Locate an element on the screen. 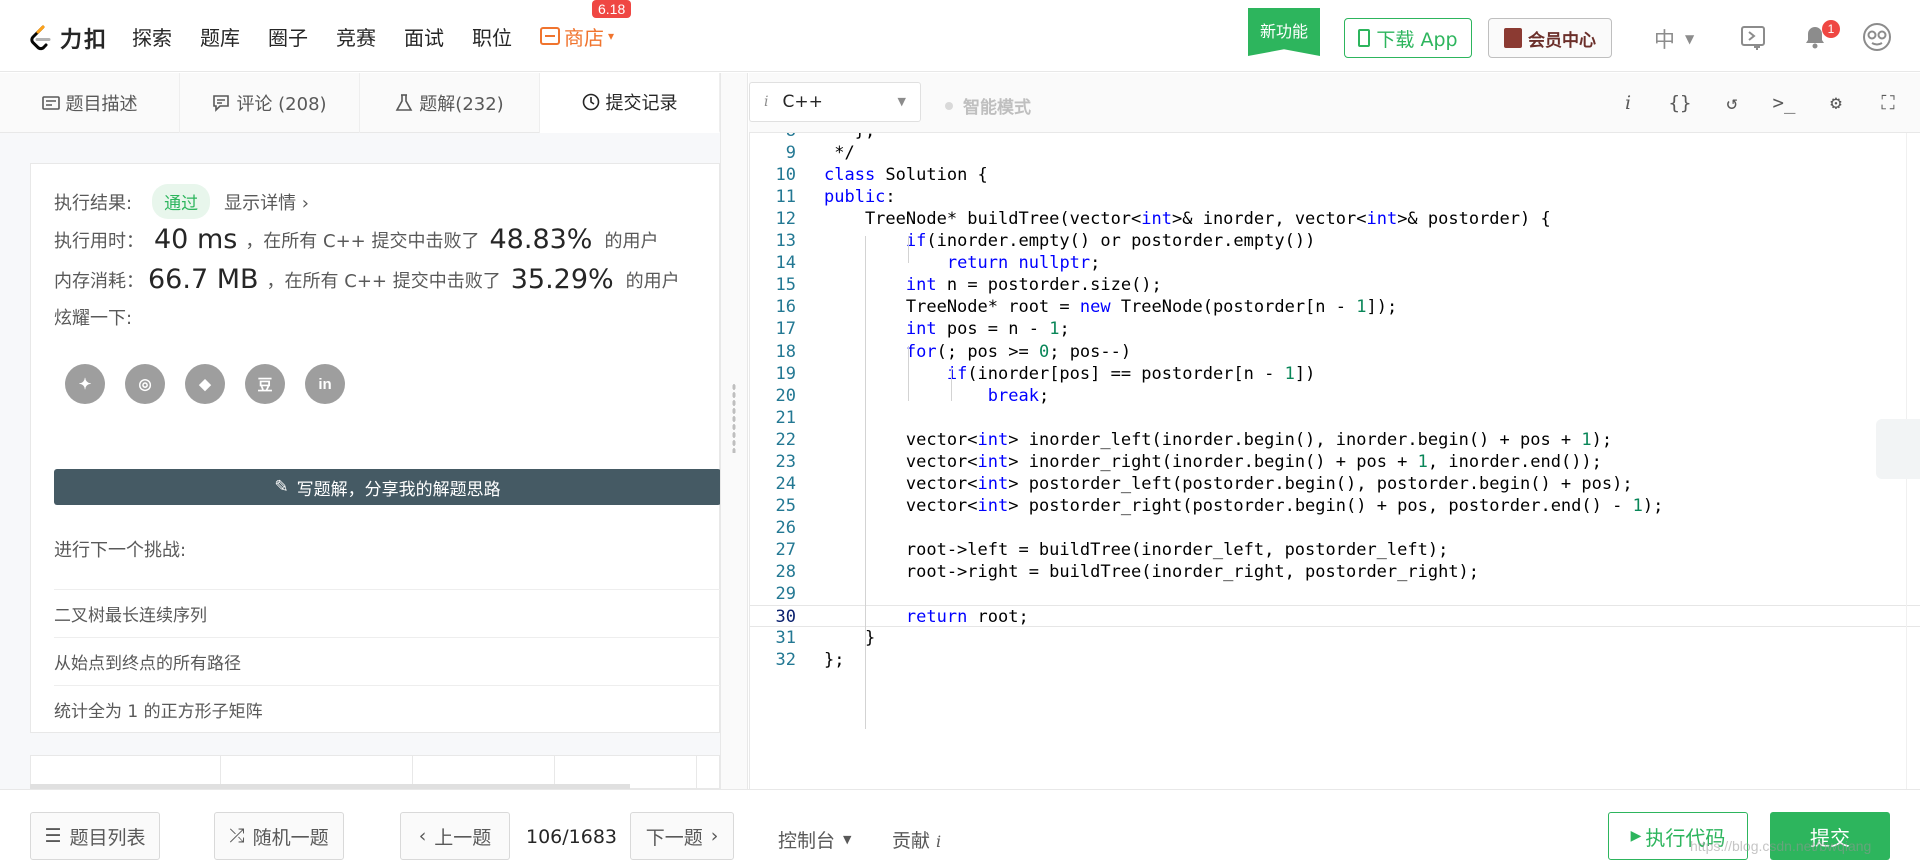 The width and height of the screenshot is (1920, 867). reset-icon: ↺ is located at coordinates (1732, 103).